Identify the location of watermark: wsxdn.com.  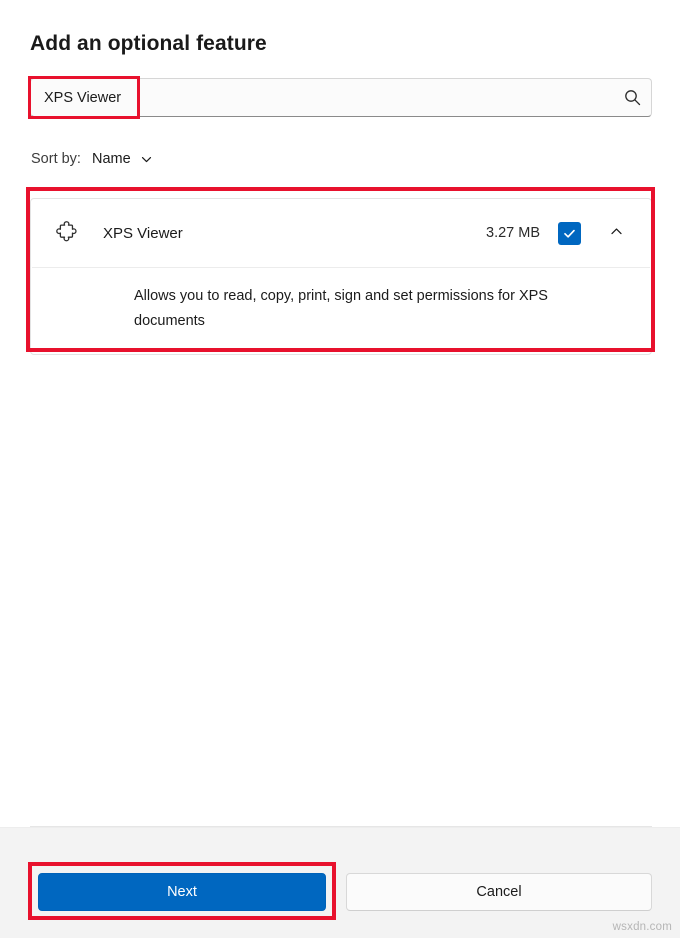
(642, 927).